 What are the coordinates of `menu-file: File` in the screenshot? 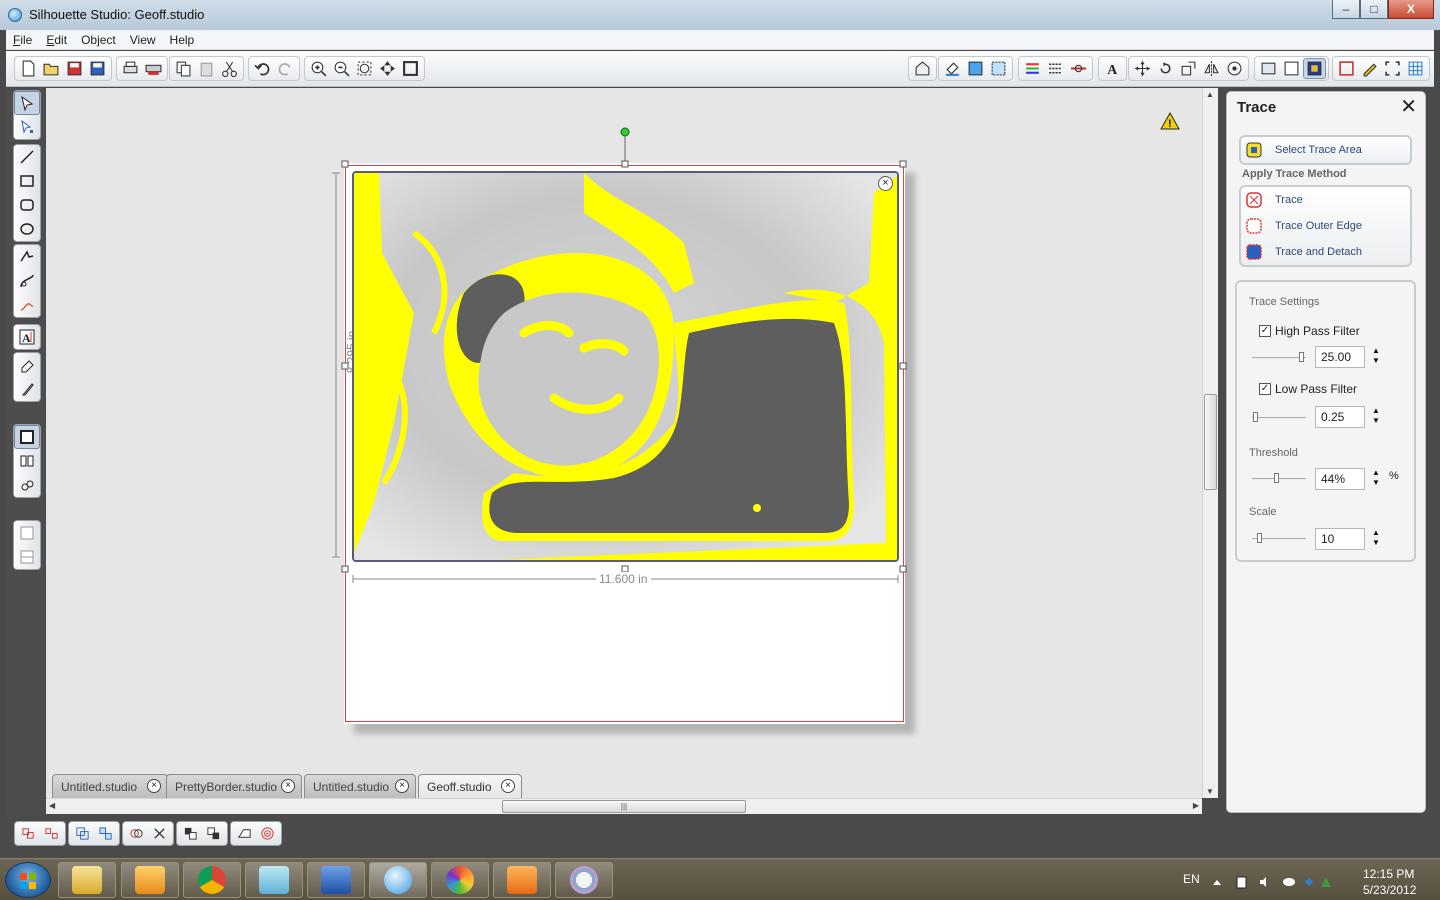 It's located at (22, 40).